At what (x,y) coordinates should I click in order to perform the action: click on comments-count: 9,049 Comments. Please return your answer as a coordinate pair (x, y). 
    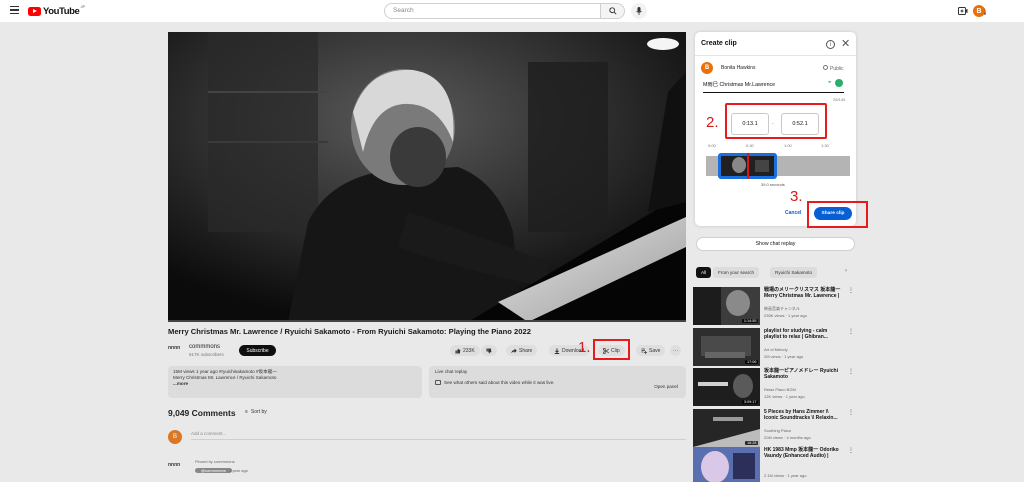
    Looking at the image, I should click on (202, 413).